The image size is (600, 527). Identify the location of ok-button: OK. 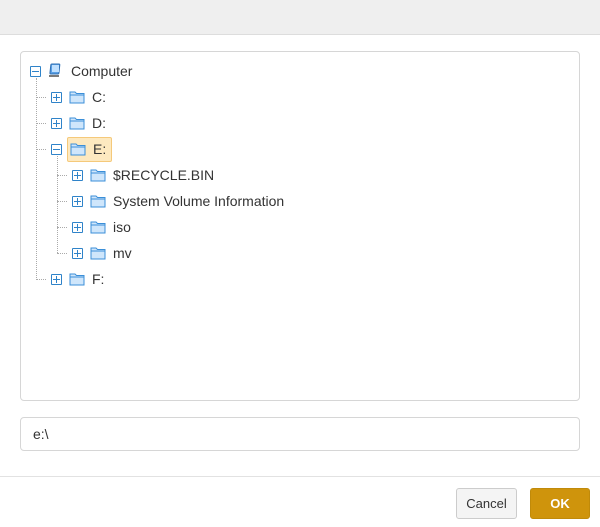
(560, 503).